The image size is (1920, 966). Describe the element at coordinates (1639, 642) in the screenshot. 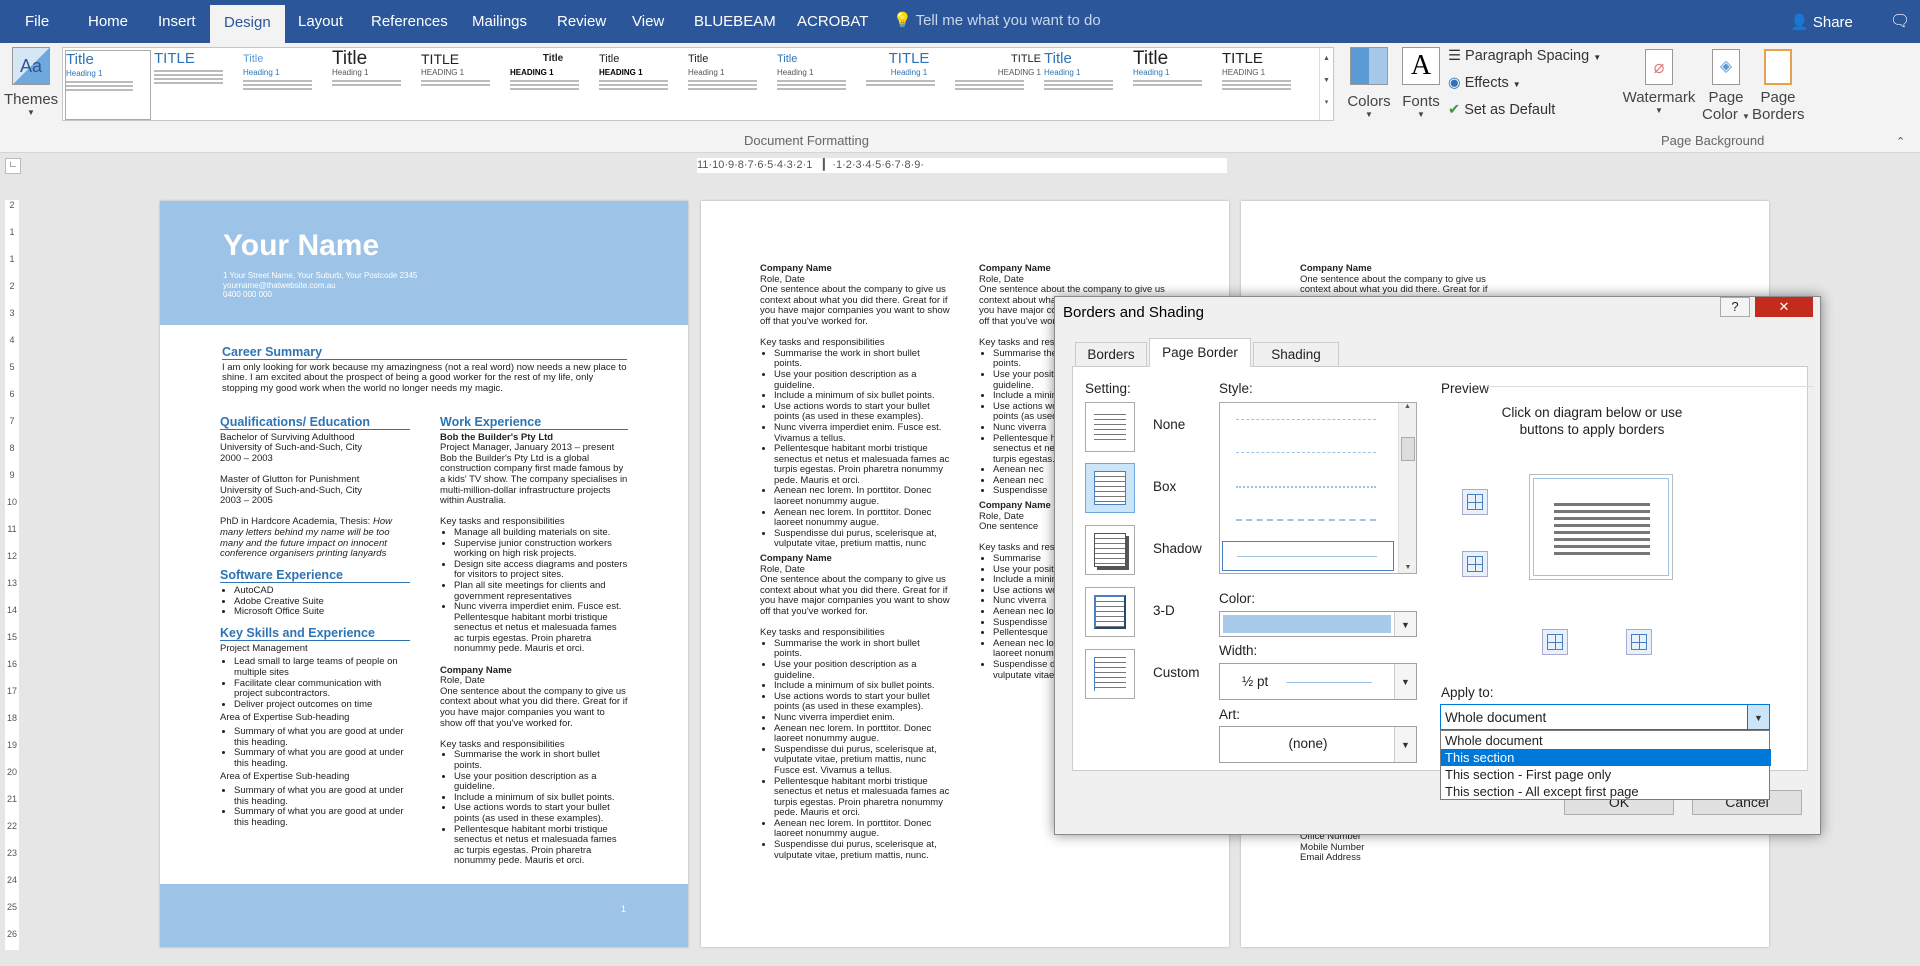

I see `right-border-button` at that location.